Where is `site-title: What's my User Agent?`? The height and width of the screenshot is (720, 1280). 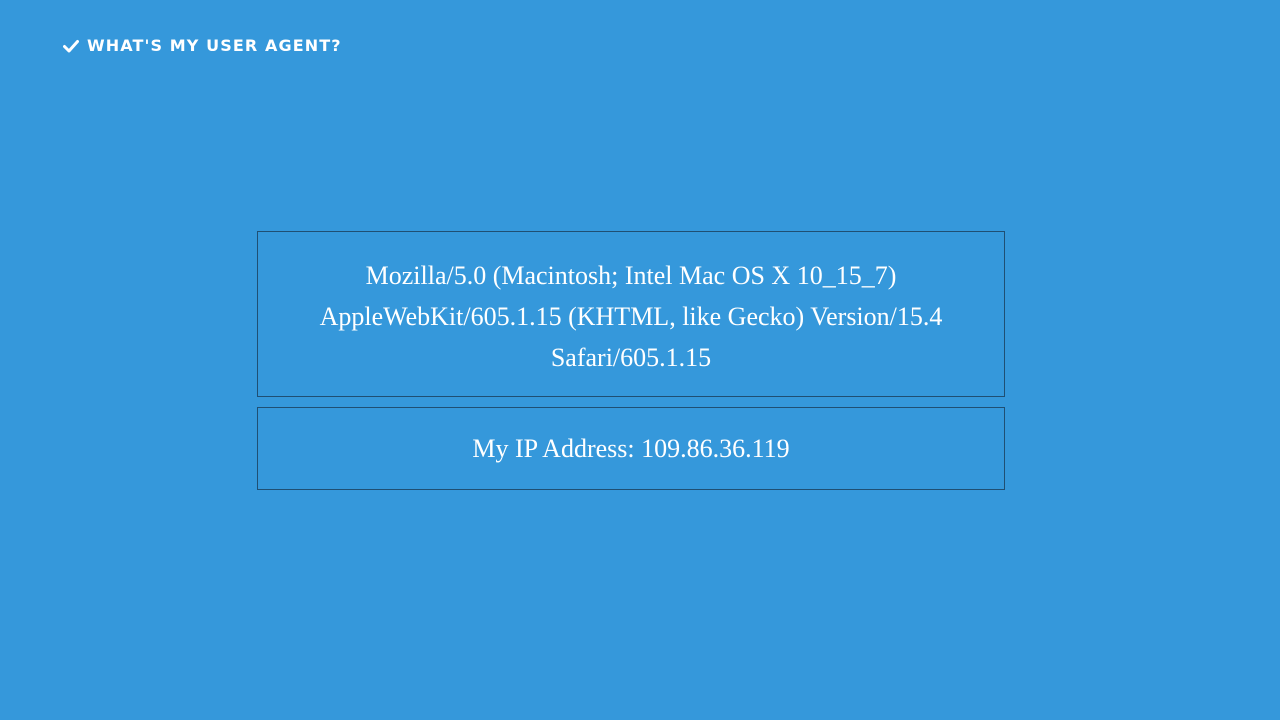
site-title: What's my User Agent? is located at coordinates (214, 45).